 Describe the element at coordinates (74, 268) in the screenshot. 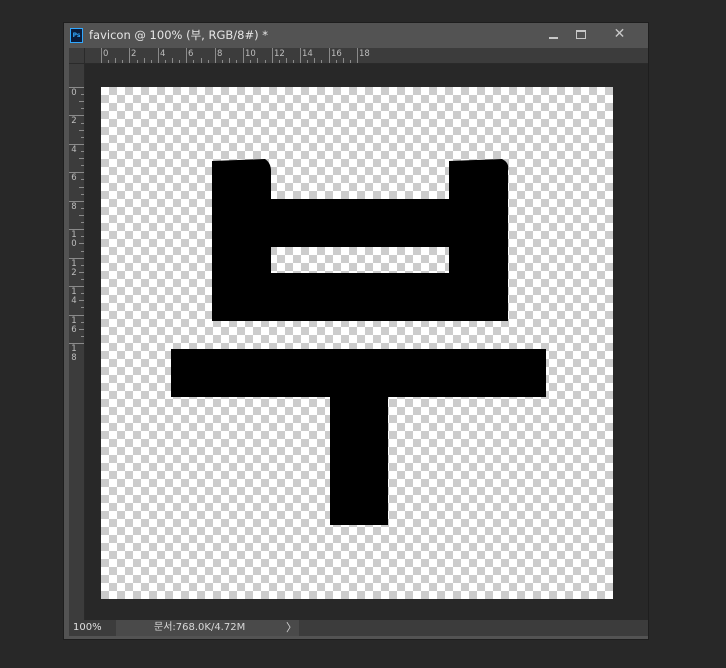

I see `vertical-ruler-label: 12` at that location.